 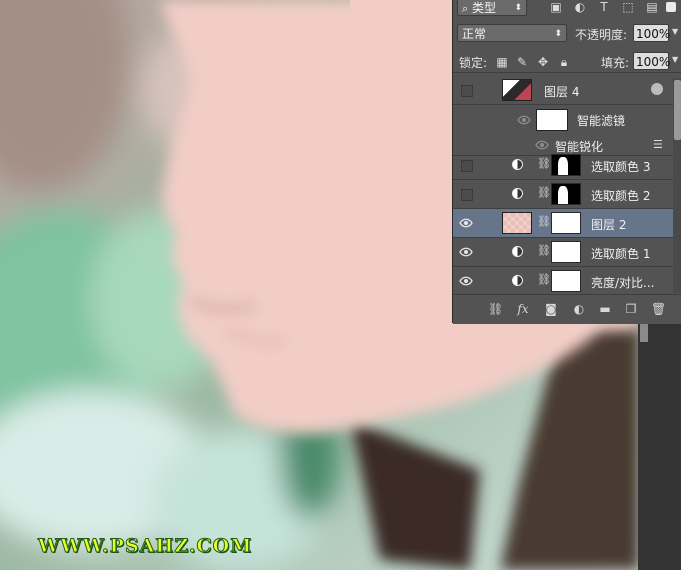 I want to click on layer-row-selective-color-1: ⛓︎ 选取颜色 1, so click(x=563, y=252).